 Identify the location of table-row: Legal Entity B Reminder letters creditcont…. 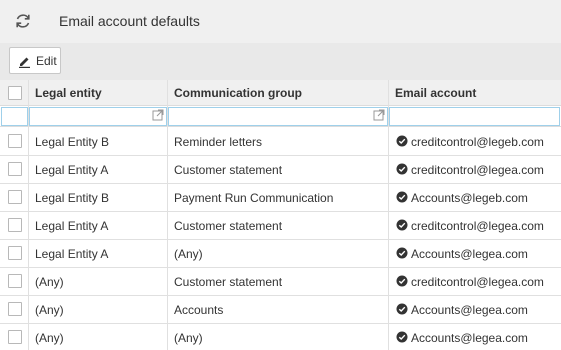
(280, 142).